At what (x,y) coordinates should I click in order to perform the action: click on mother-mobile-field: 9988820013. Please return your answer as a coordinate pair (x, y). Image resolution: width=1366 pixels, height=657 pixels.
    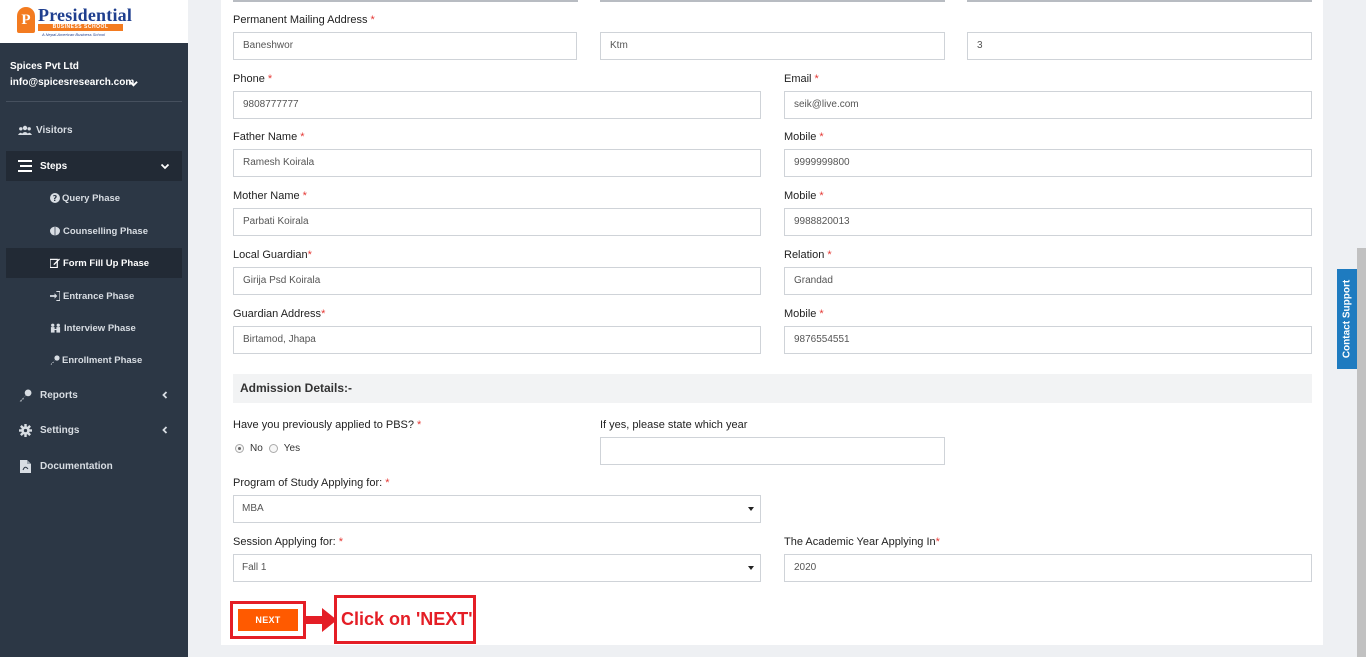
    Looking at the image, I should click on (1048, 222).